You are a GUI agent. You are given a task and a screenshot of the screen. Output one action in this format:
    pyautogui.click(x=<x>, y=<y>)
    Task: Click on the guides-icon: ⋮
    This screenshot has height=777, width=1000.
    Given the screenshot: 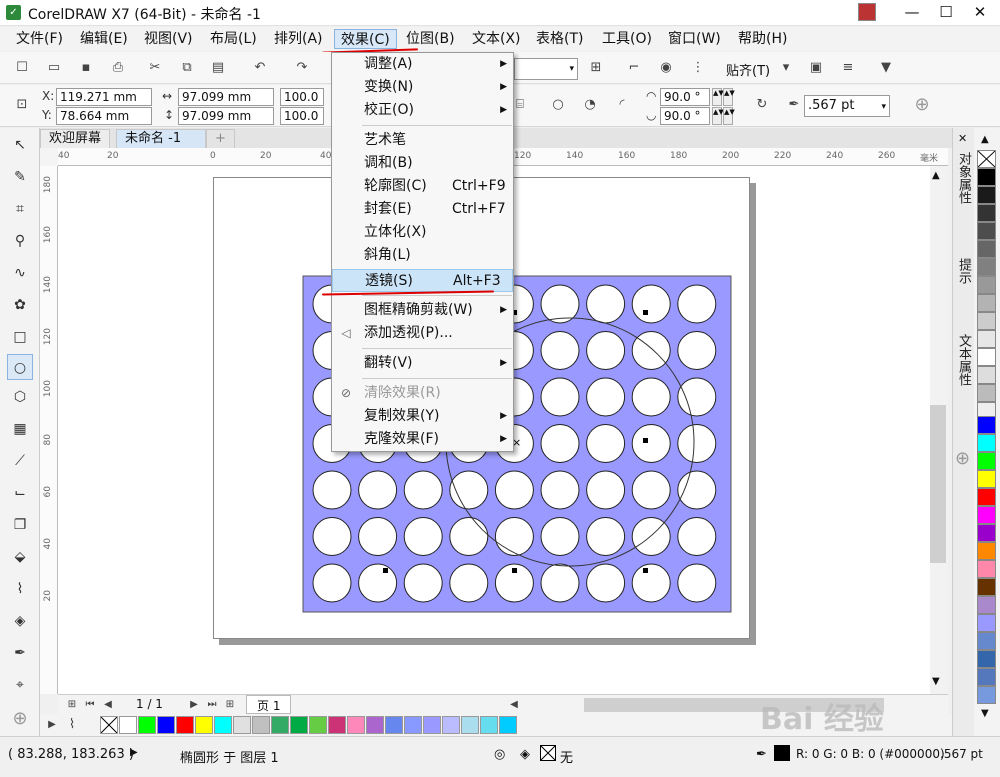 What is the action you would take?
    pyautogui.click(x=698, y=68)
    